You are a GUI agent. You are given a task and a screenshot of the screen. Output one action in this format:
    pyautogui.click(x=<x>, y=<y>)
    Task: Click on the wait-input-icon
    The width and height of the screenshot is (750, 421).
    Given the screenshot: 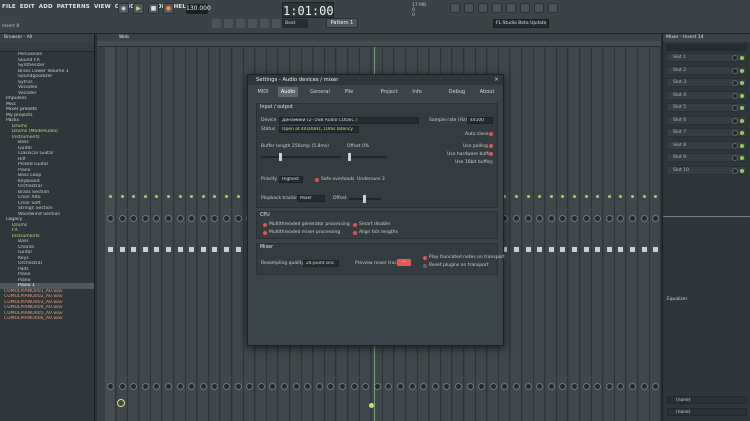 What is the action you would take?
    pyautogui.click(x=228, y=23)
    